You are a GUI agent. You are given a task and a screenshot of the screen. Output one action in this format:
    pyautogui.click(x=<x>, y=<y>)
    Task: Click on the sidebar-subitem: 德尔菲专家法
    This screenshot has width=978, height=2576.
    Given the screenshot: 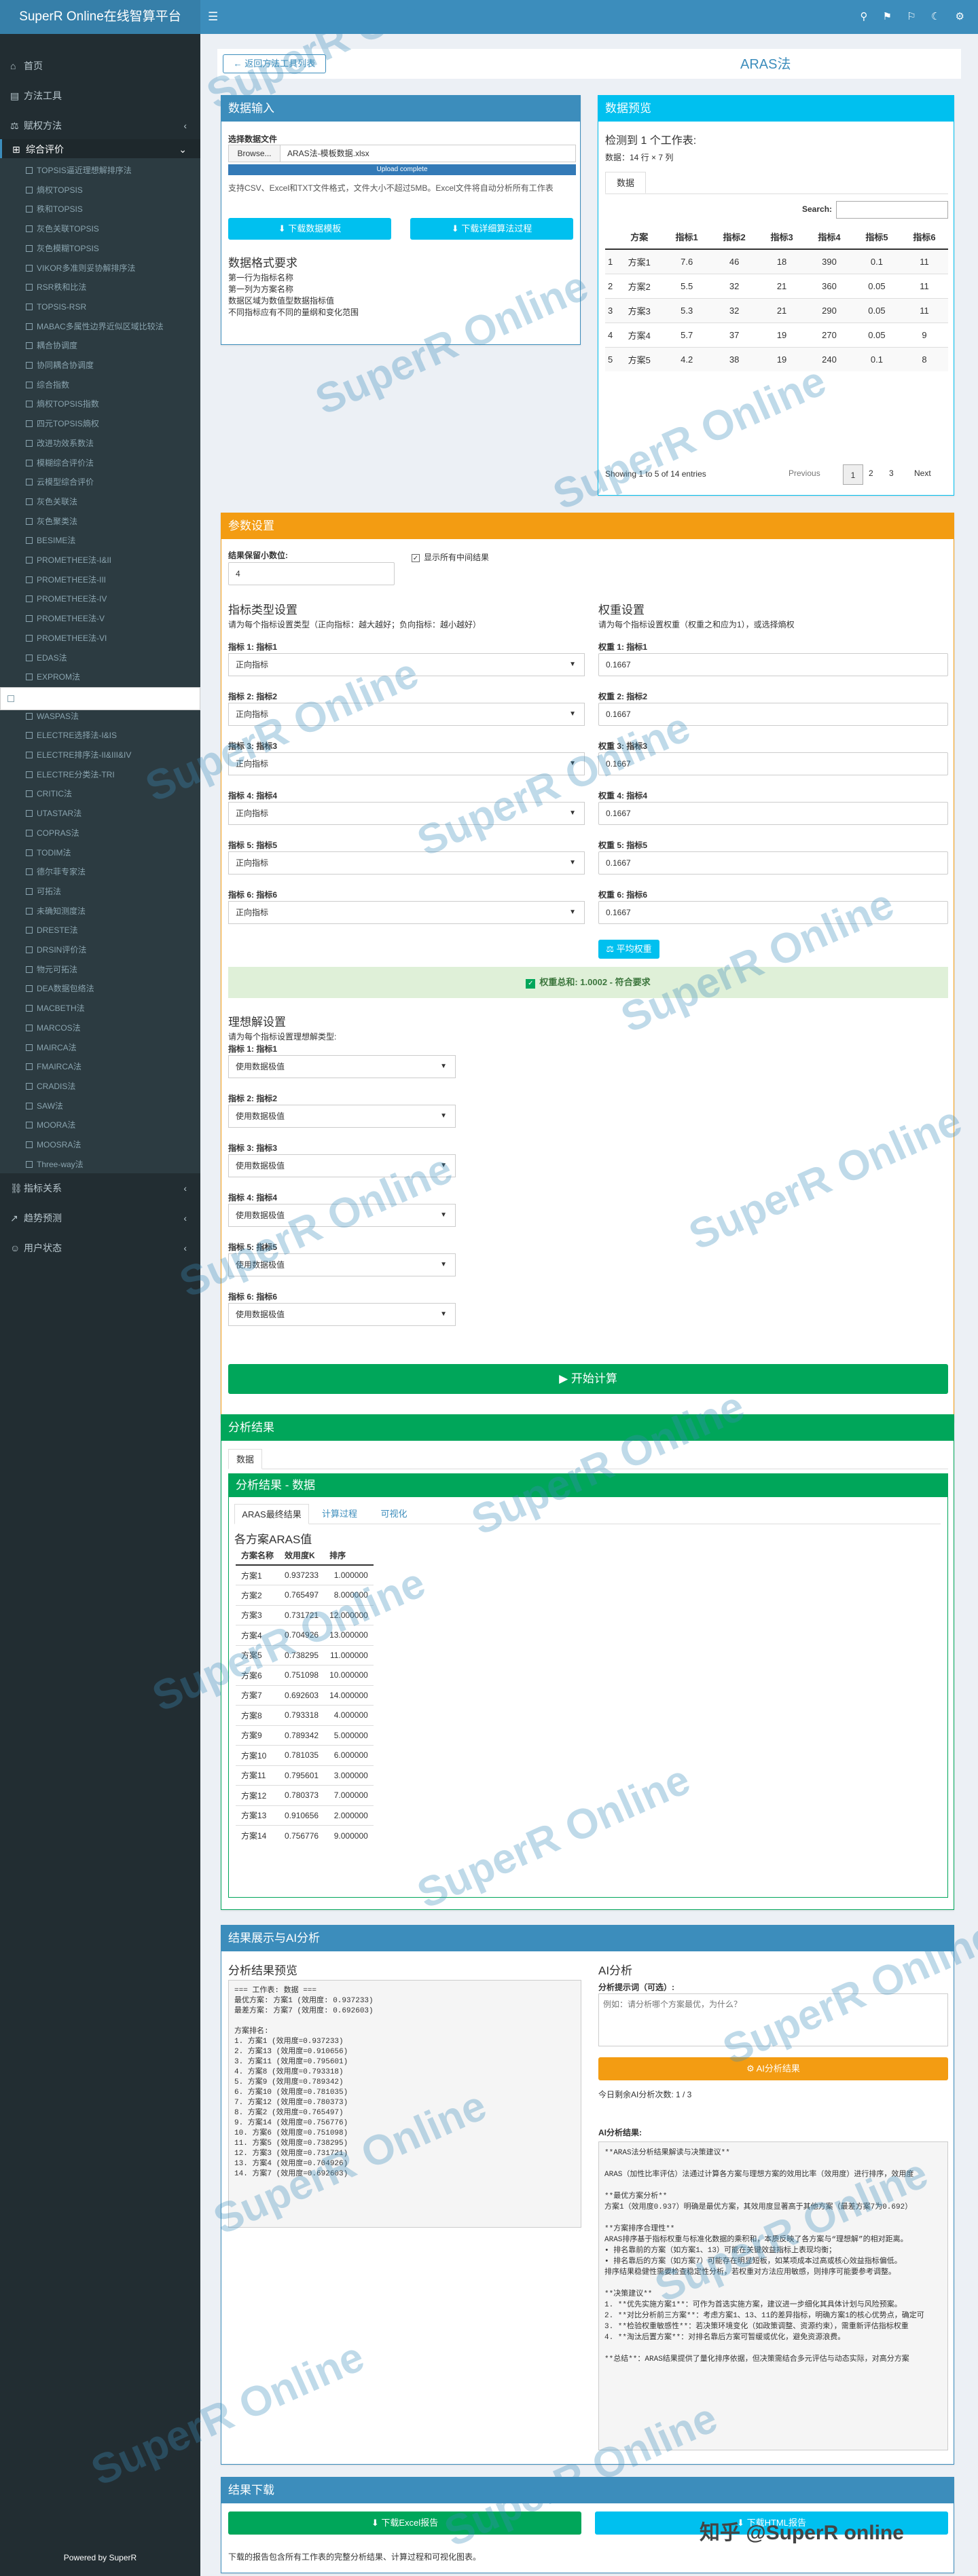 What is the action you would take?
    pyautogui.click(x=100, y=872)
    